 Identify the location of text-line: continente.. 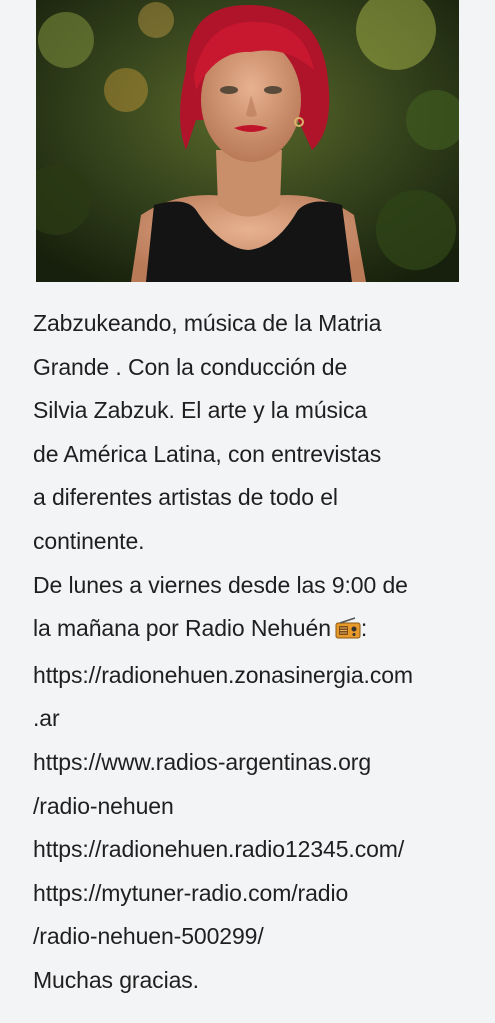
(89, 540).